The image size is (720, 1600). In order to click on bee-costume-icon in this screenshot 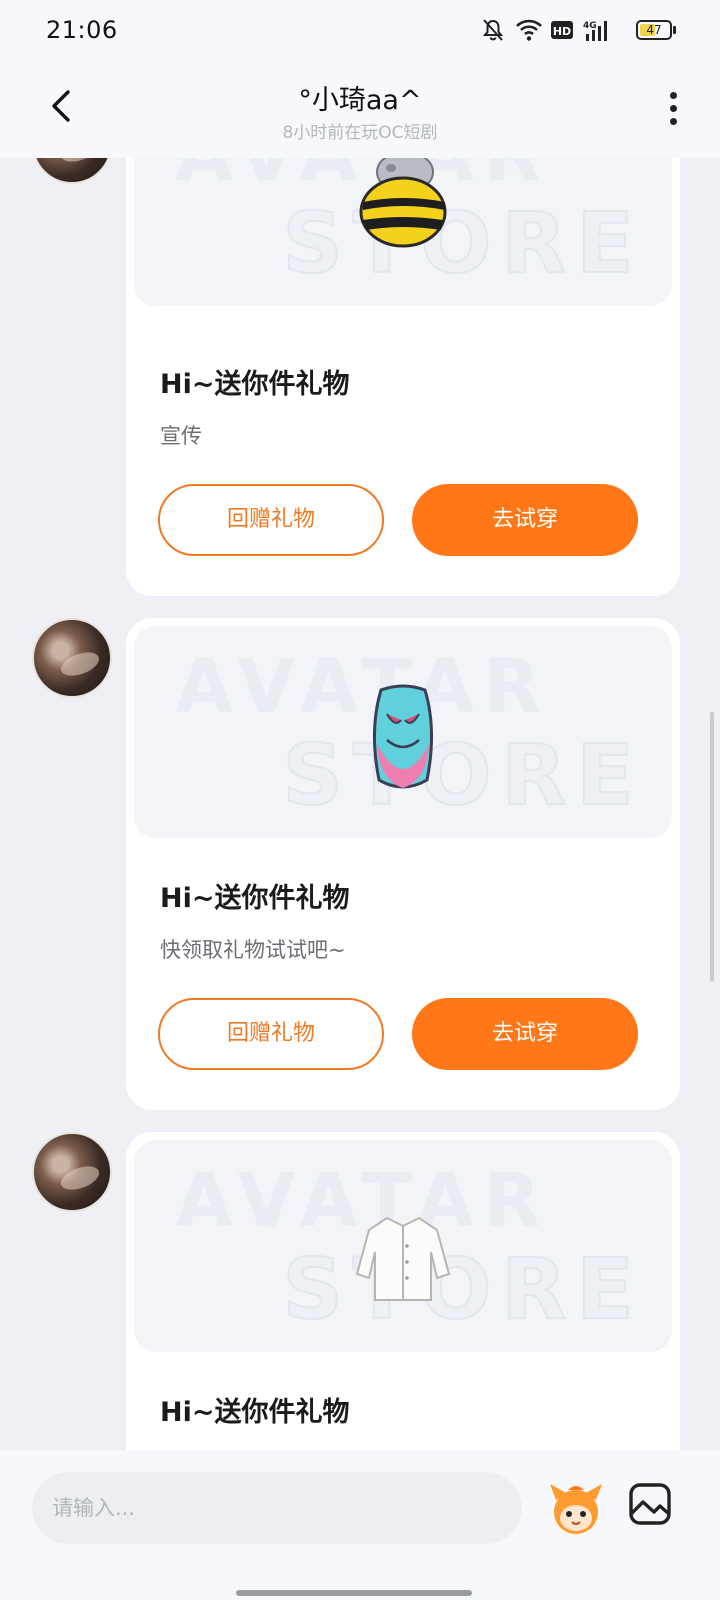, I will do `click(403, 199)`.